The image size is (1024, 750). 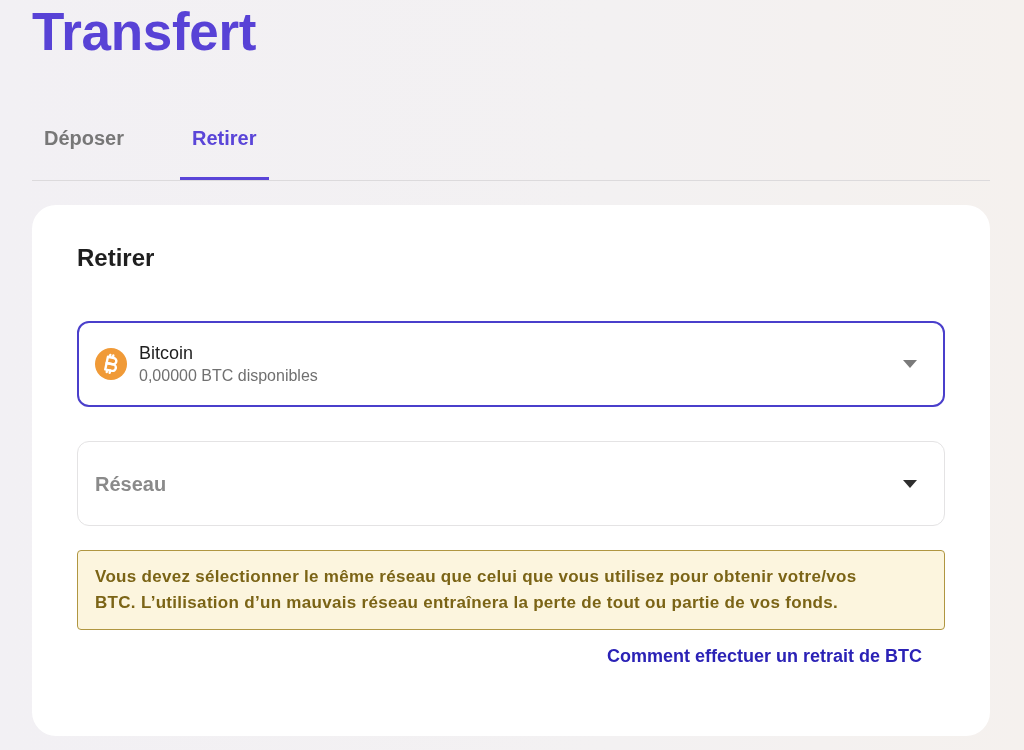 I want to click on tab: Déposer, so click(x=84, y=147).